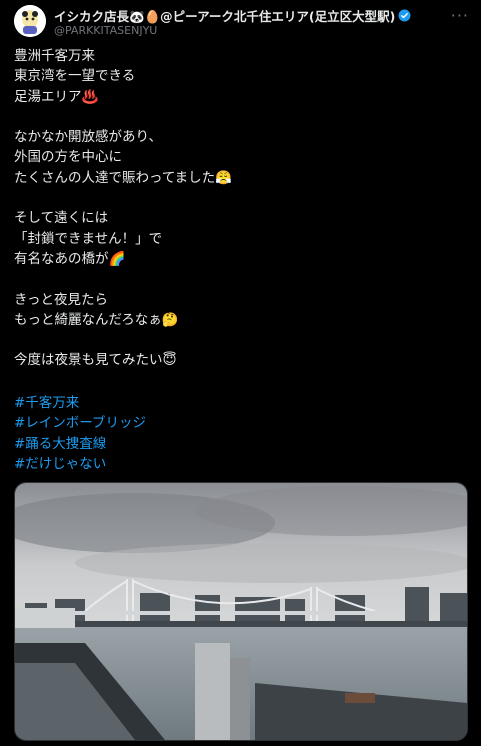  I want to click on hashtag-link: #踊る大捜査線, so click(80, 444).